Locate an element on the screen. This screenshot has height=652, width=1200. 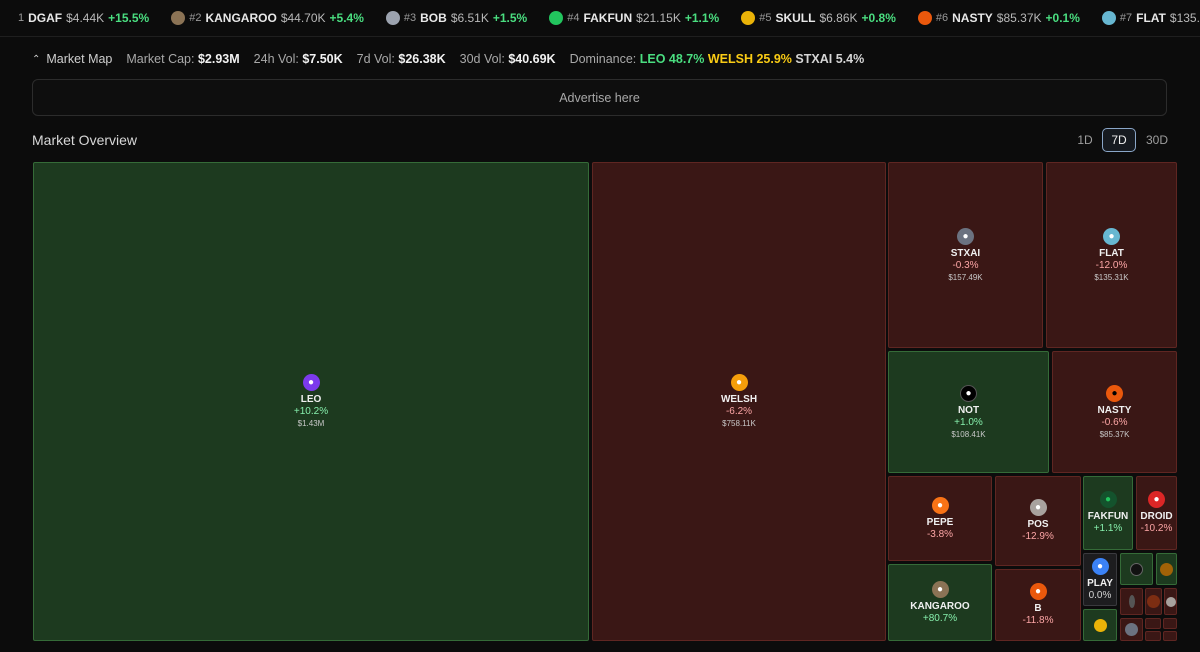
ticker-symbol: BOB is located at coordinates (433, 18).